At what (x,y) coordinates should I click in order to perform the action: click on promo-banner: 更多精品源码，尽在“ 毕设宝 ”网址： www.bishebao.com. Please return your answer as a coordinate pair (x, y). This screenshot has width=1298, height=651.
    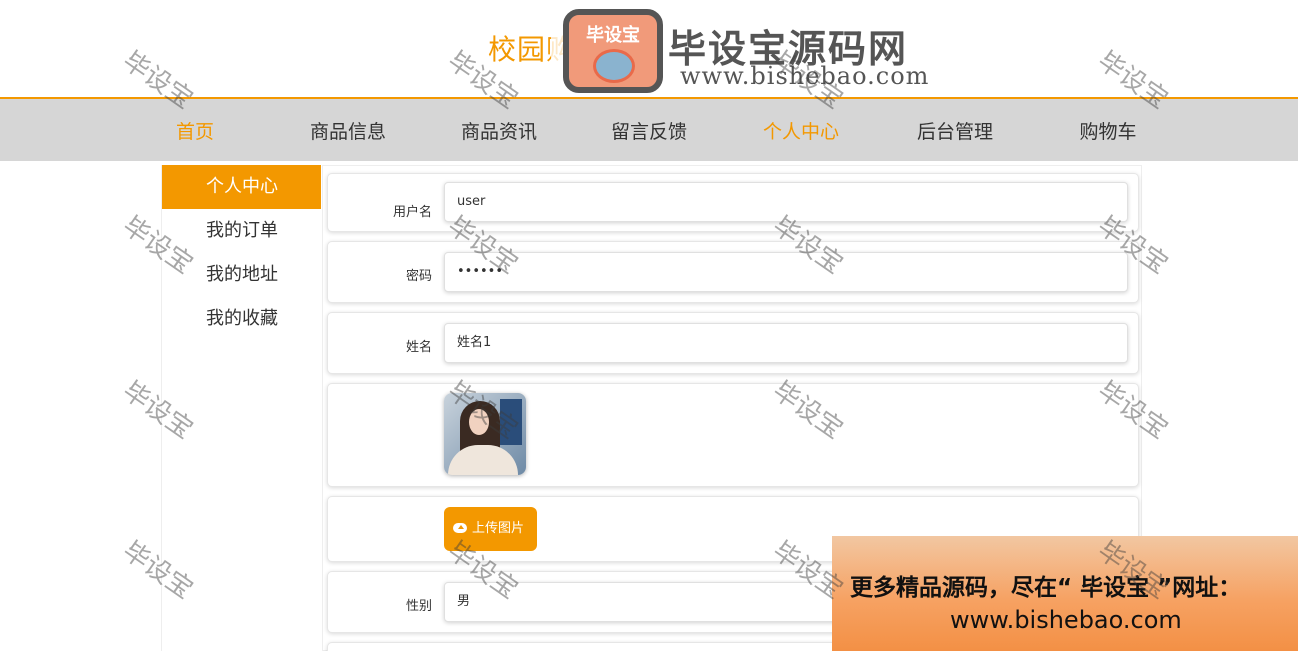
    Looking at the image, I should click on (1065, 593).